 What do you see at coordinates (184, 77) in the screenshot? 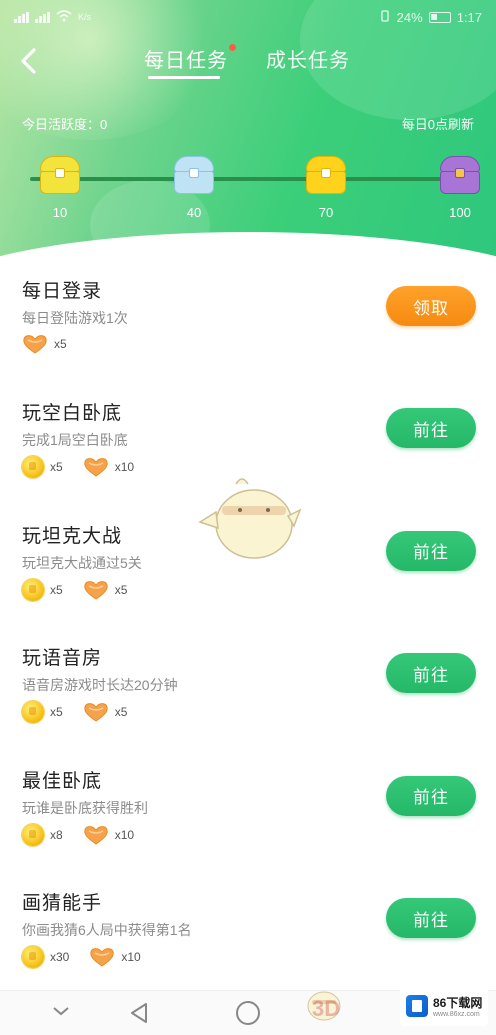
I see `active-tab-indicator` at bounding box center [184, 77].